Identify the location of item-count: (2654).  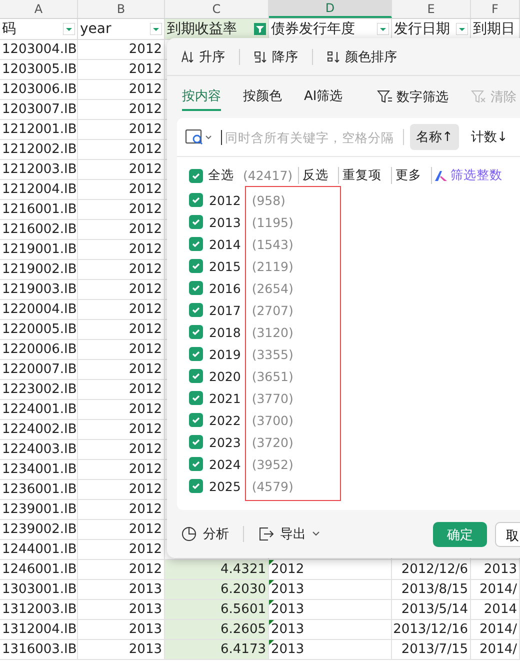
(273, 288).